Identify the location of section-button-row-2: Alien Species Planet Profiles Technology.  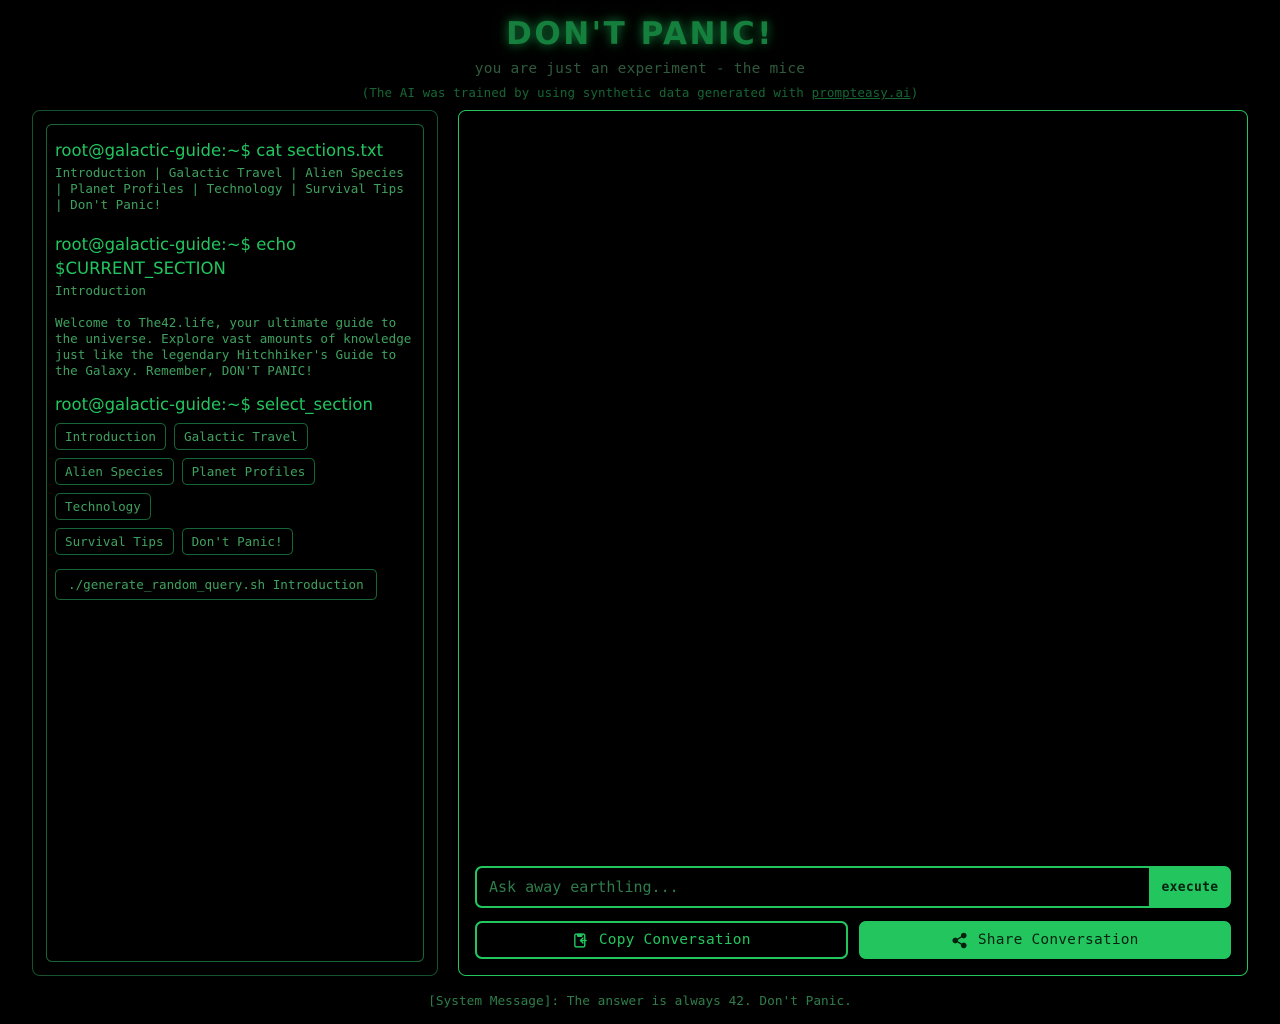
(235, 489).